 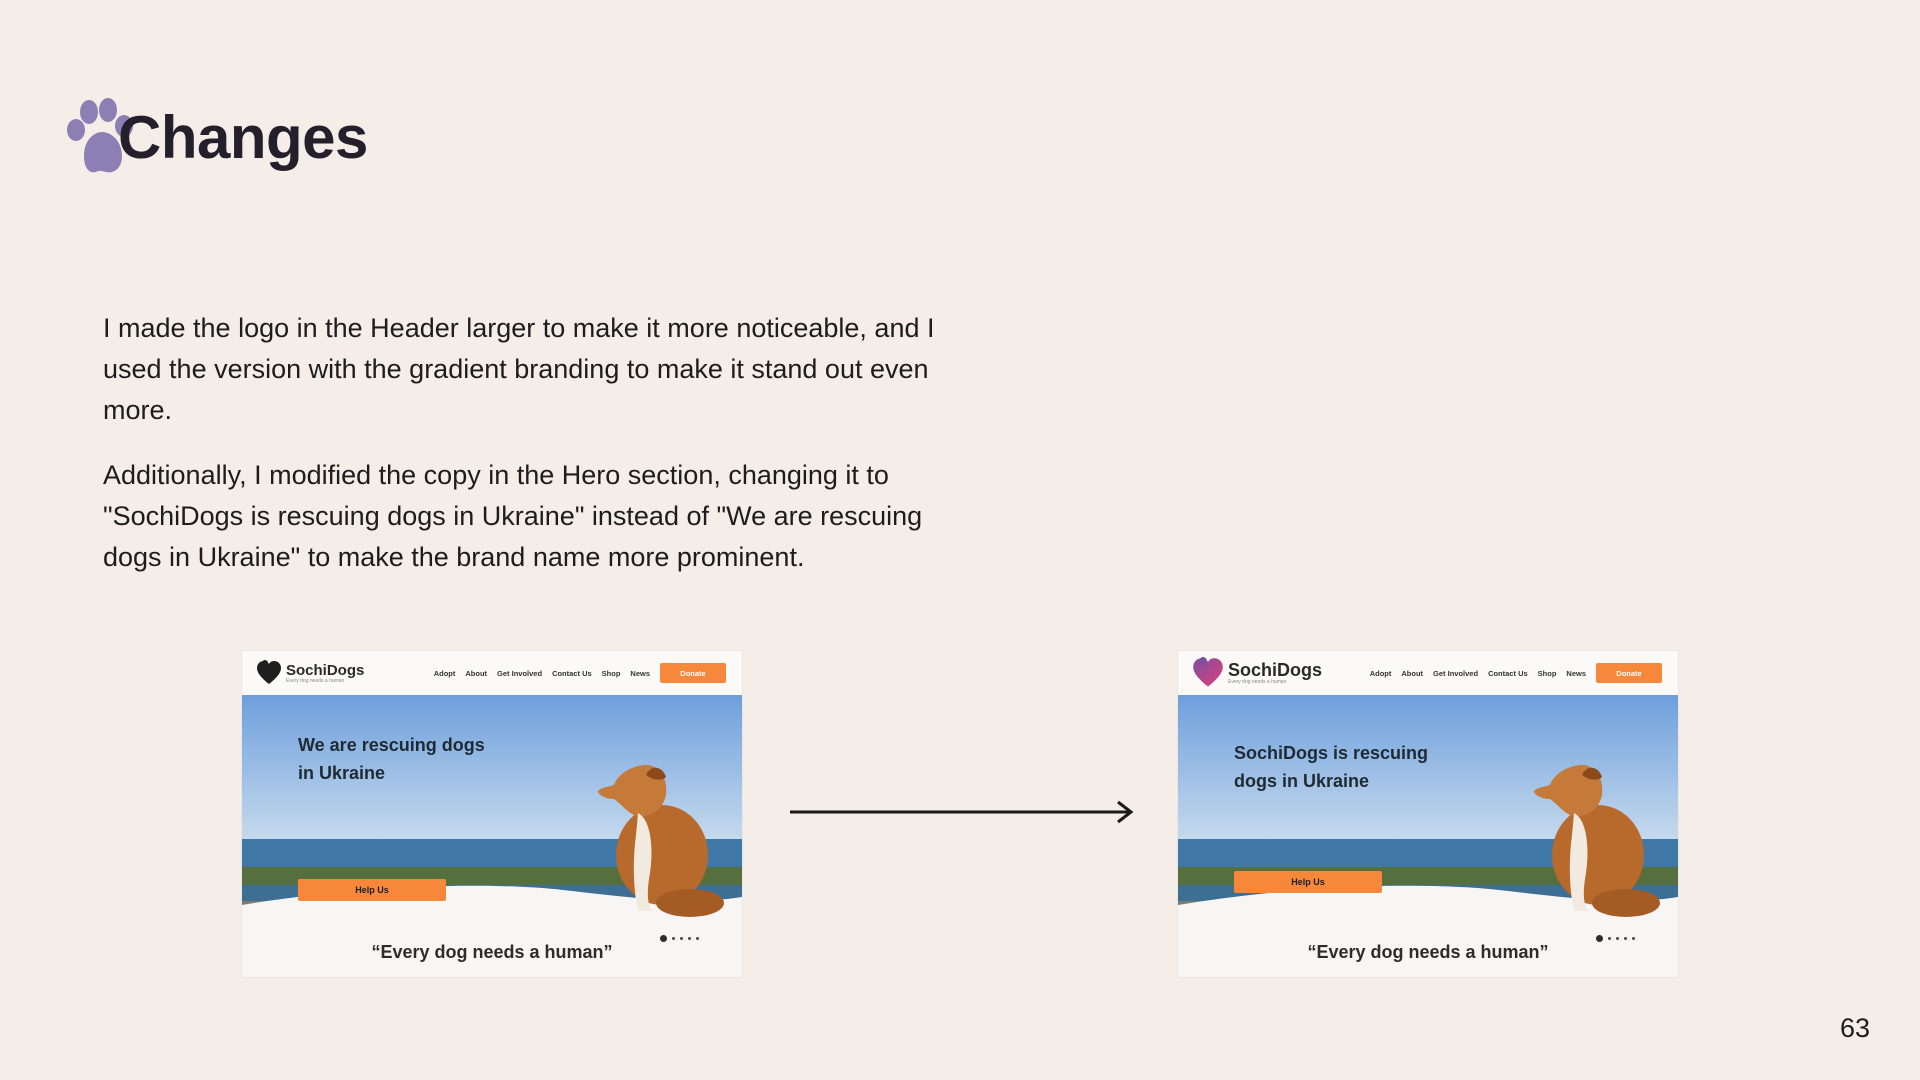 What do you see at coordinates (1854, 1028) in the screenshot?
I see `page-number: 63` at bounding box center [1854, 1028].